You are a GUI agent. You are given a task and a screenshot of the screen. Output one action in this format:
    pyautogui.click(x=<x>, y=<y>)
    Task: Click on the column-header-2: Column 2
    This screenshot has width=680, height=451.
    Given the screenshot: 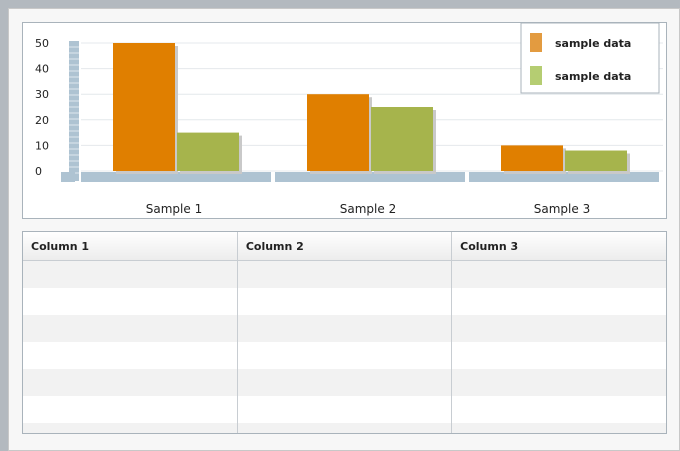 What is the action you would take?
    pyautogui.click(x=345, y=246)
    